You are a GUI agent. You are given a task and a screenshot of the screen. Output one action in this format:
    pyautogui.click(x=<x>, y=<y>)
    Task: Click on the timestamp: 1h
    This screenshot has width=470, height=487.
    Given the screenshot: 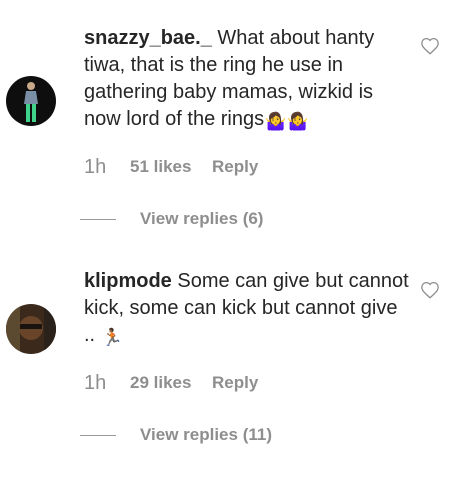 What is the action you would take?
    pyautogui.click(x=95, y=382)
    